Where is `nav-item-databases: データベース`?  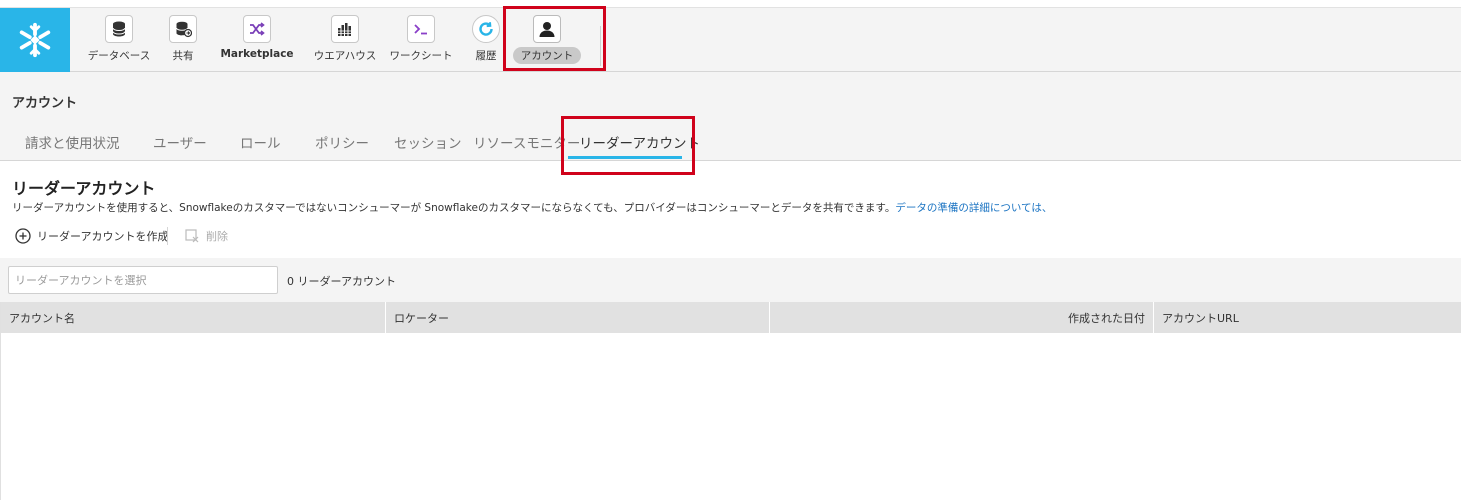
nav-item-databases: データベース is located at coordinates (119, 40).